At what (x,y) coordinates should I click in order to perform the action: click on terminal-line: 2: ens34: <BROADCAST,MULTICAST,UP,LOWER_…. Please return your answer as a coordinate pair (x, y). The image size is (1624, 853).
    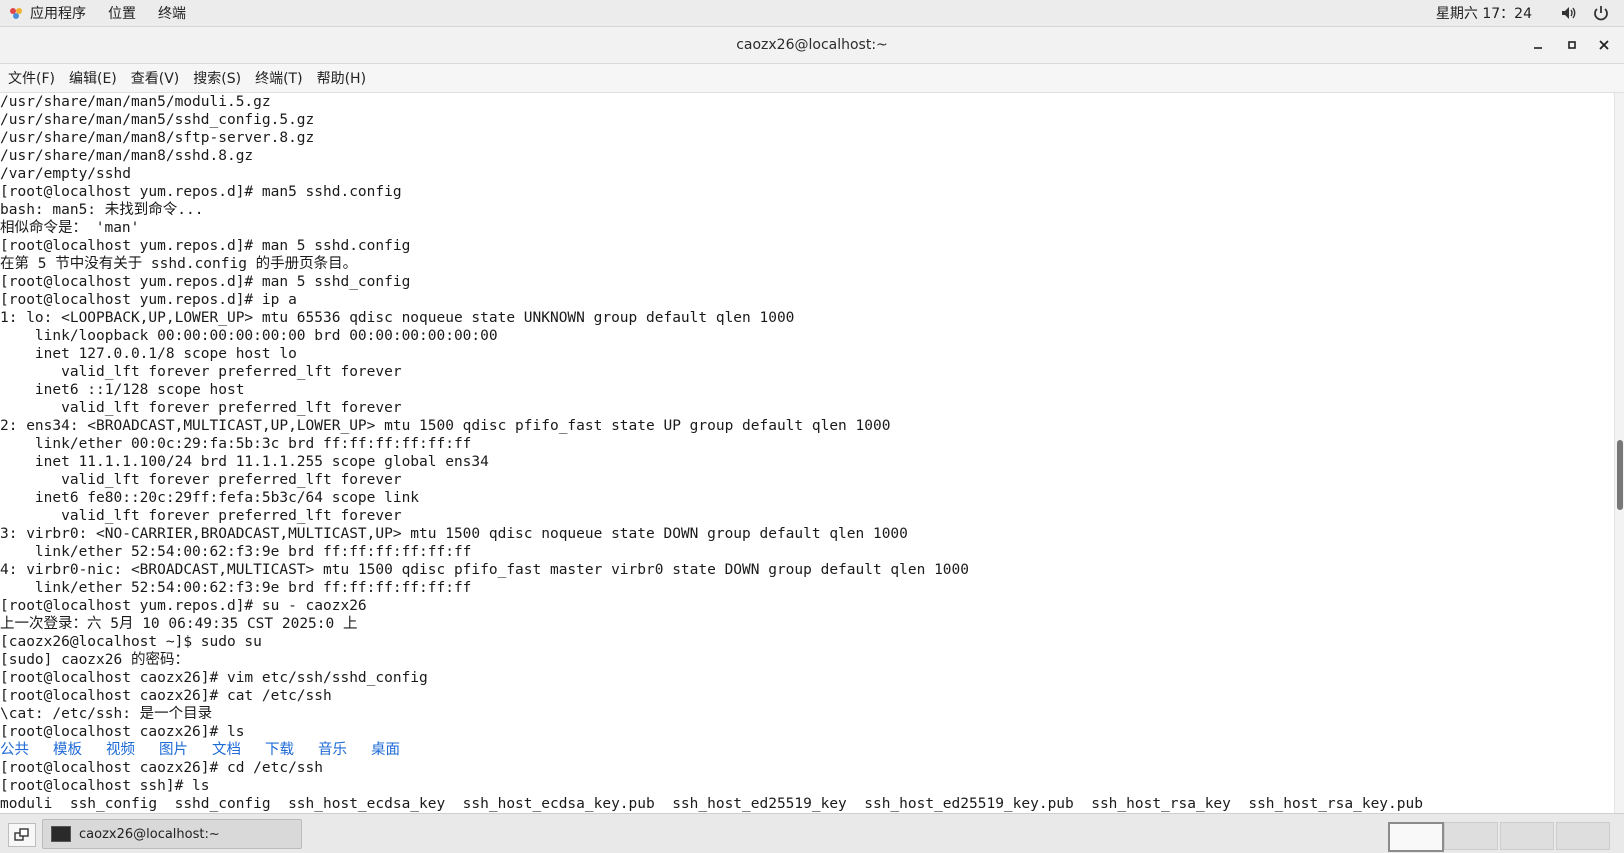
    Looking at the image, I should click on (445, 426).